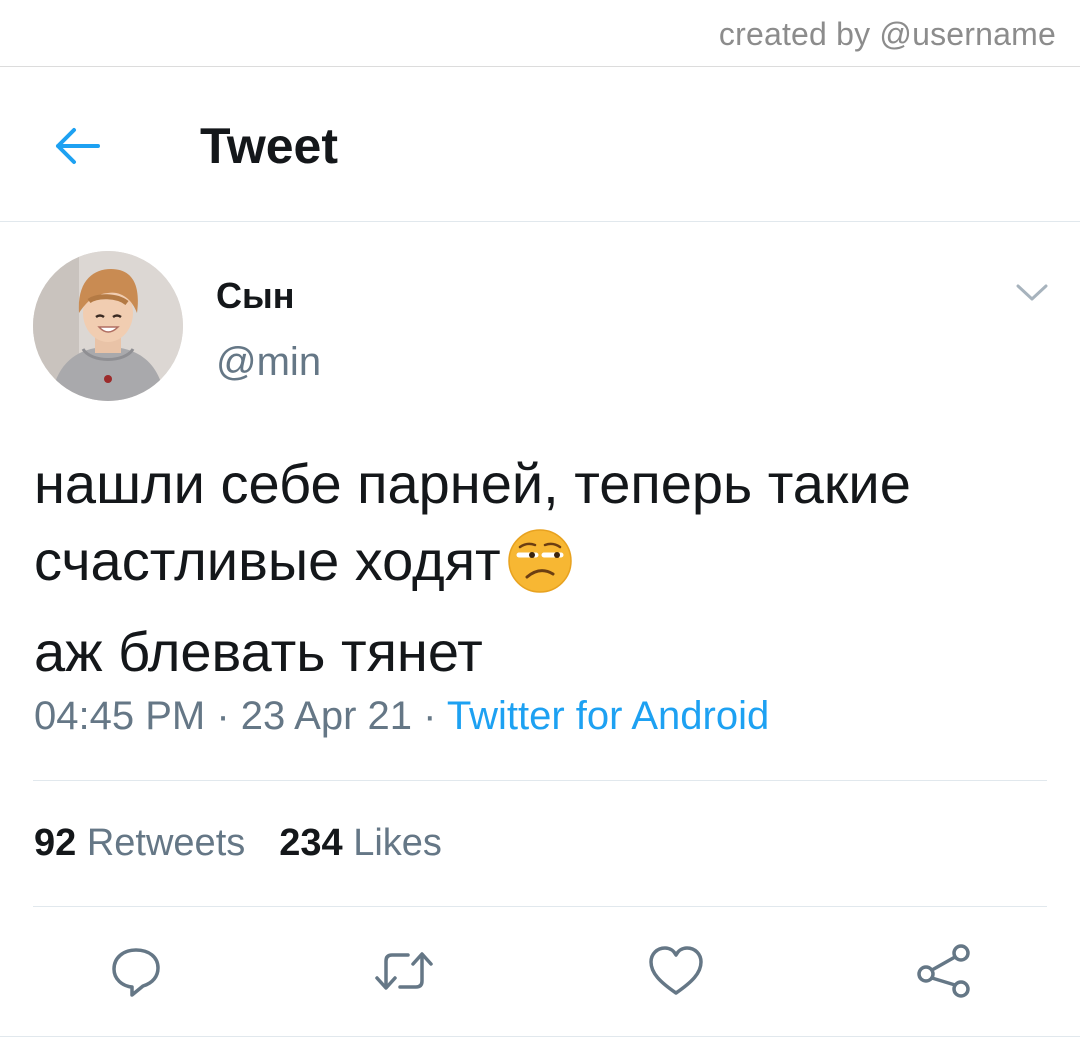 The image size is (1080, 1054). Describe the element at coordinates (472, 483) in the screenshot. I see `tweet-text-line: нашли себе парней, теперь такие` at that location.